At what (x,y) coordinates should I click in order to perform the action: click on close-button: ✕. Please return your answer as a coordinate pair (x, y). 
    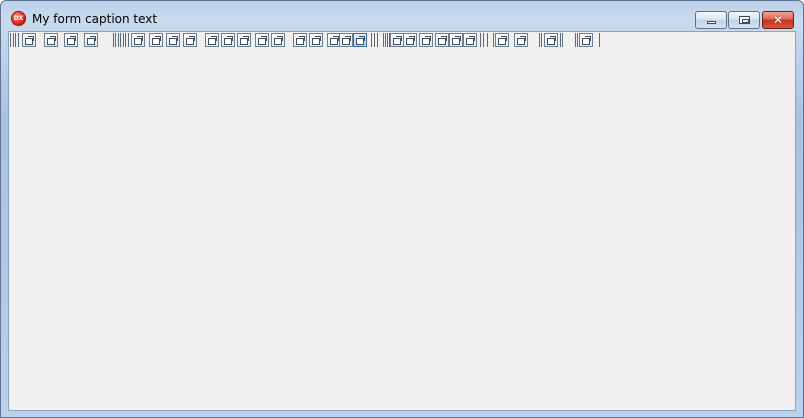
    Looking at the image, I should click on (778, 20).